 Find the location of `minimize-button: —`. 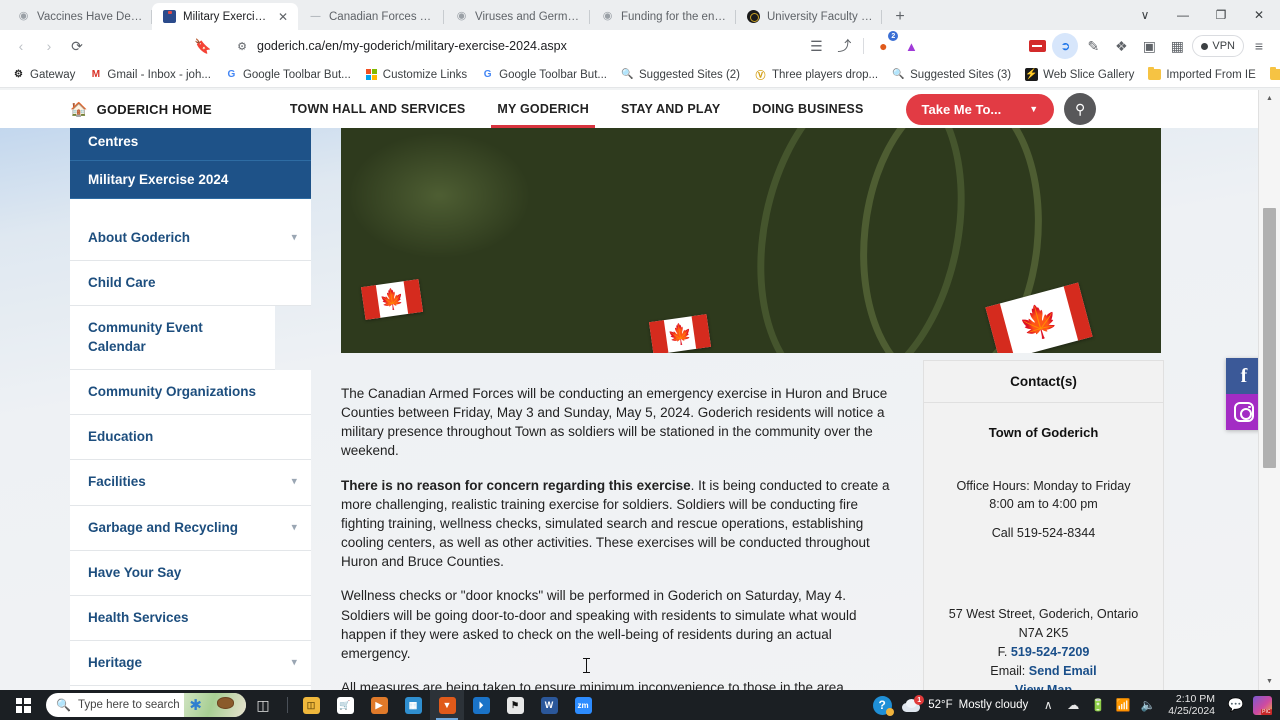

minimize-button: — is located at coordinates (1183, 15).